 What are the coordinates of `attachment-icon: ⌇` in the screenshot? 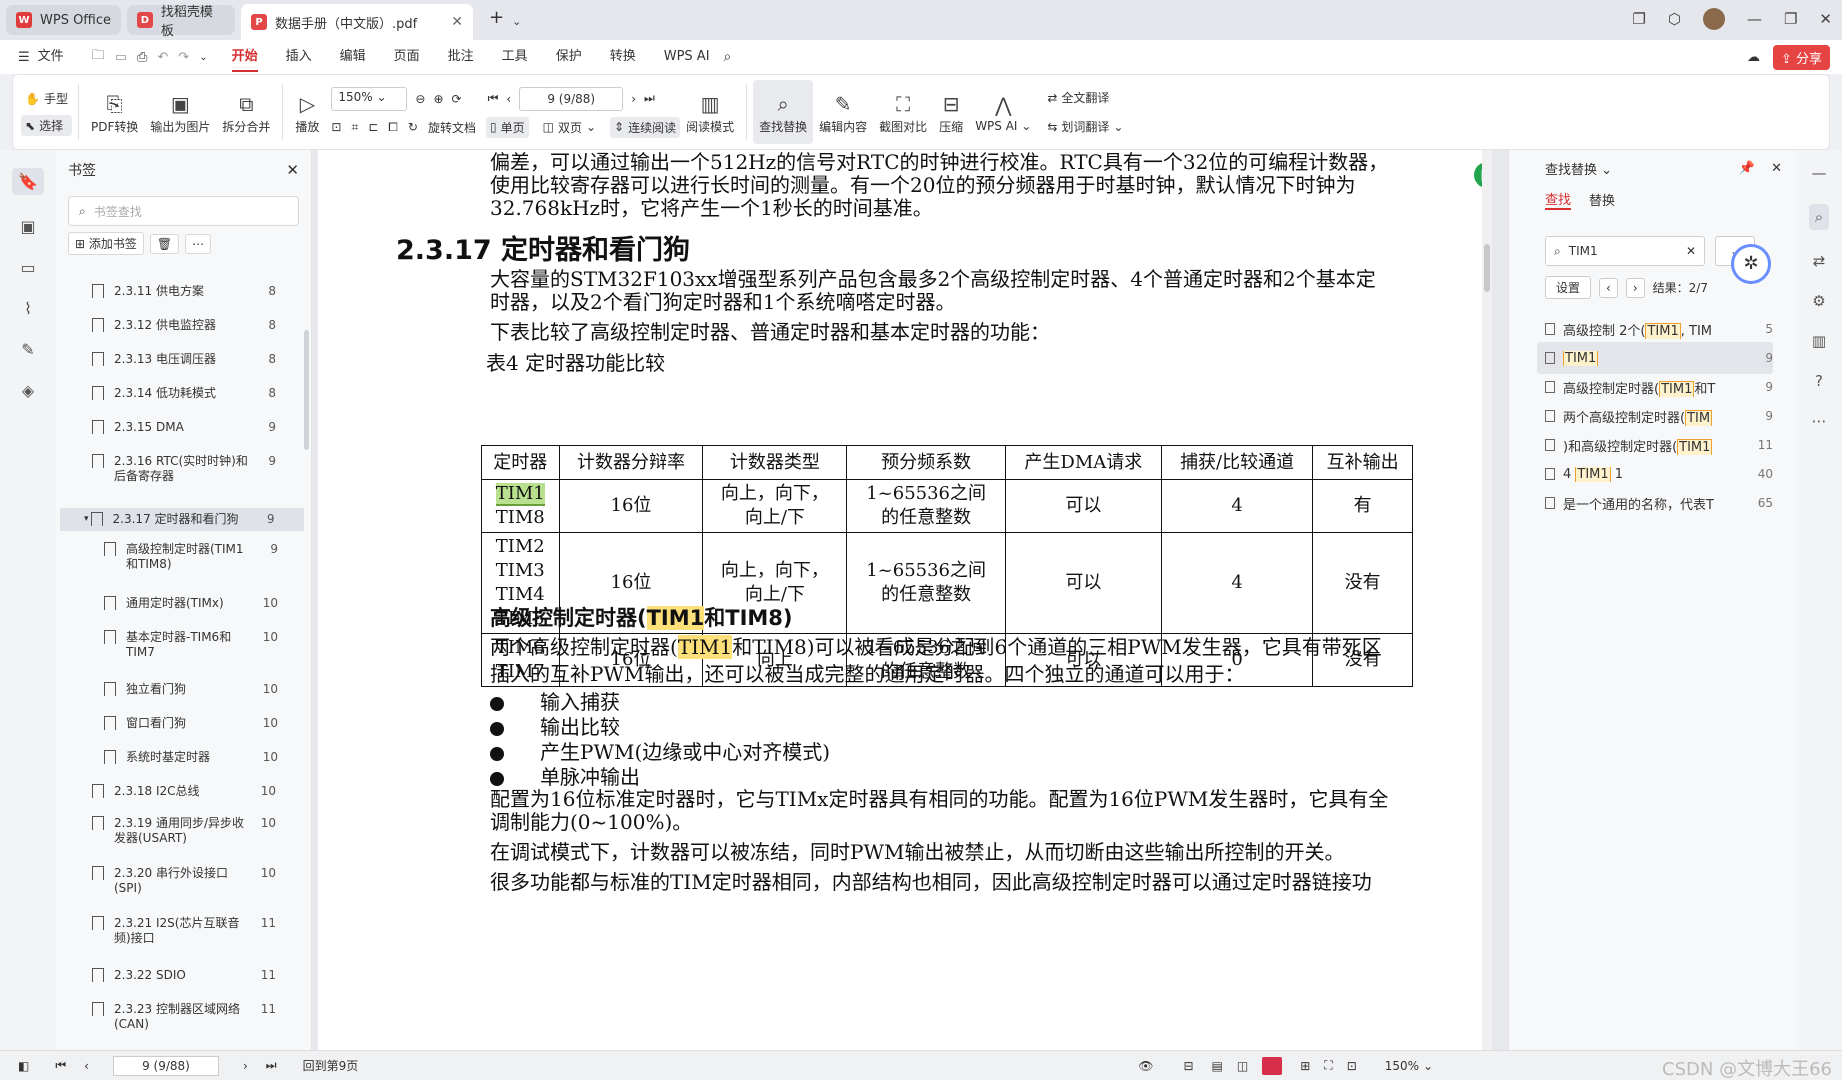 It's located at (28, 308).